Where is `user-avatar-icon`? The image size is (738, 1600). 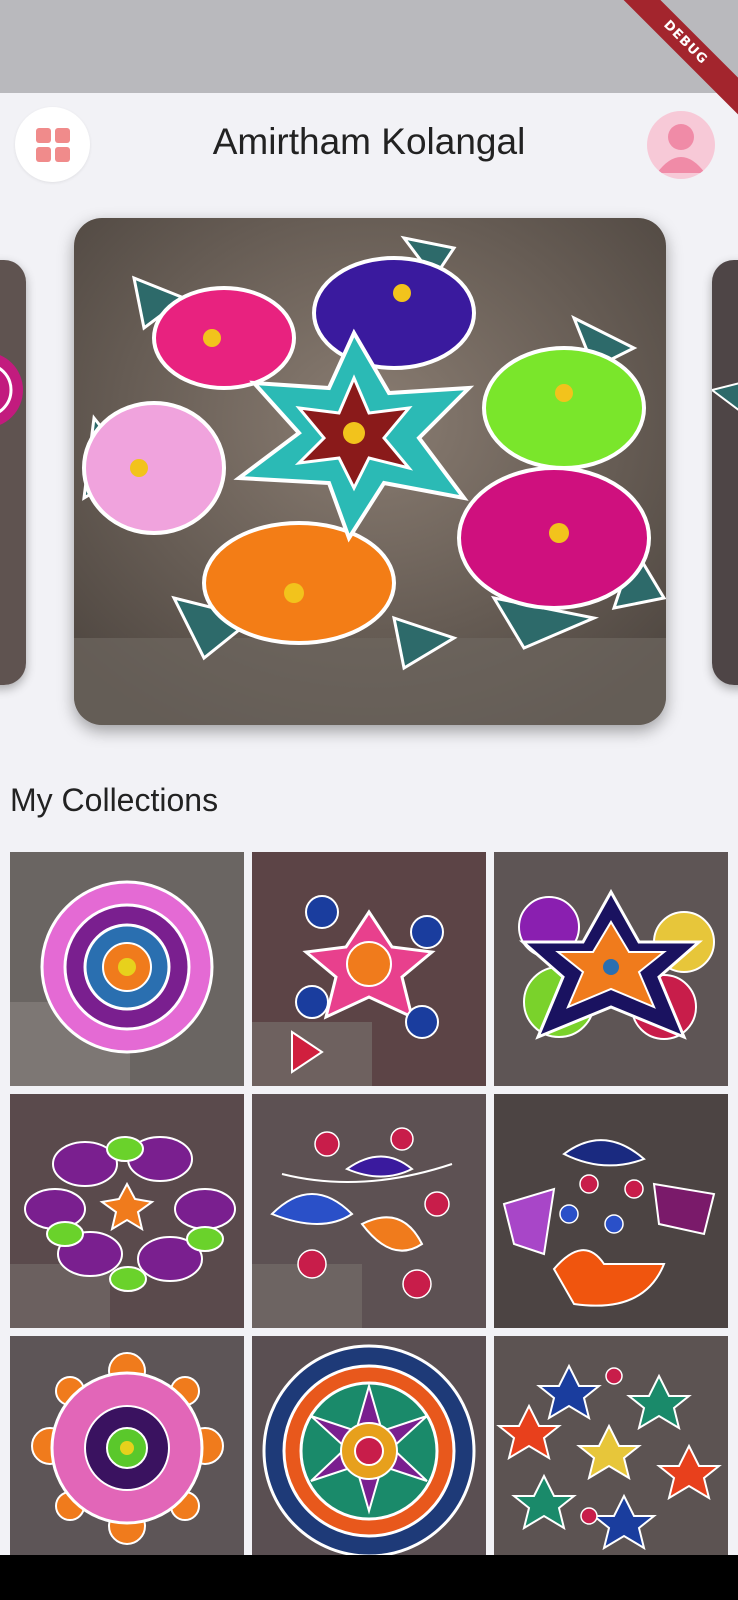
user-avatar-icon is located at coordinates (681, 148).